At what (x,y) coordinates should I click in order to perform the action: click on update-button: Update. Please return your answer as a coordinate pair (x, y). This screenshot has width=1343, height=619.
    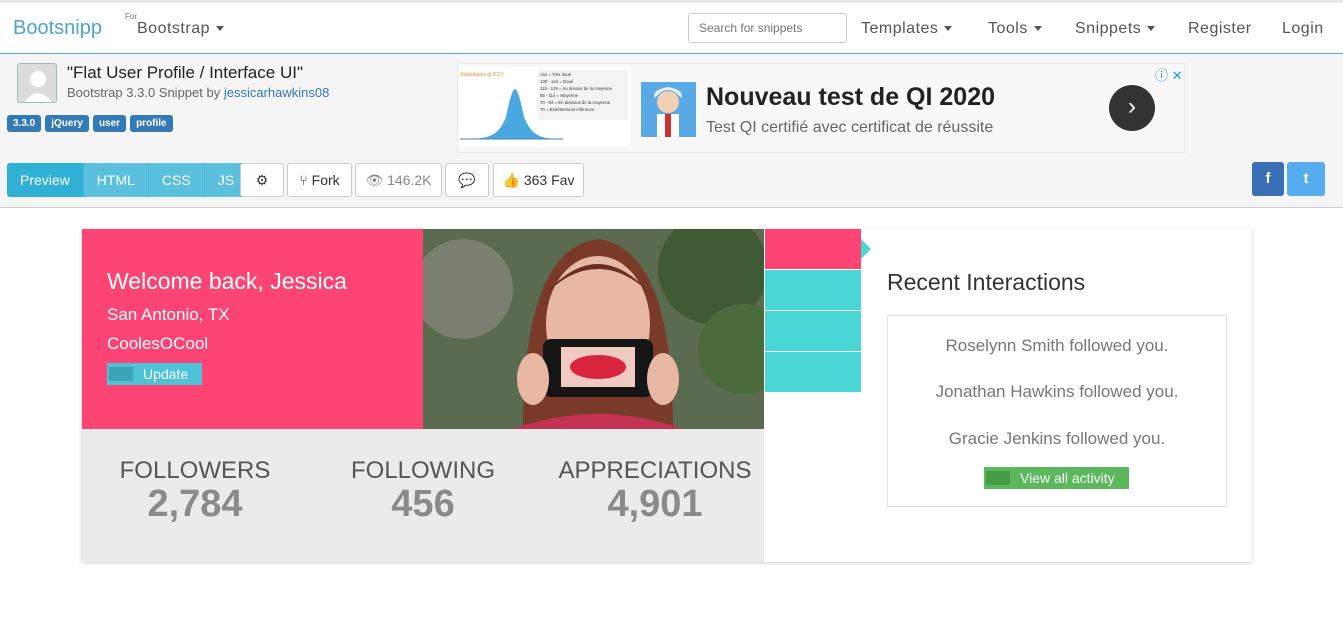
    Looking at the image, I should click on (154, 374).